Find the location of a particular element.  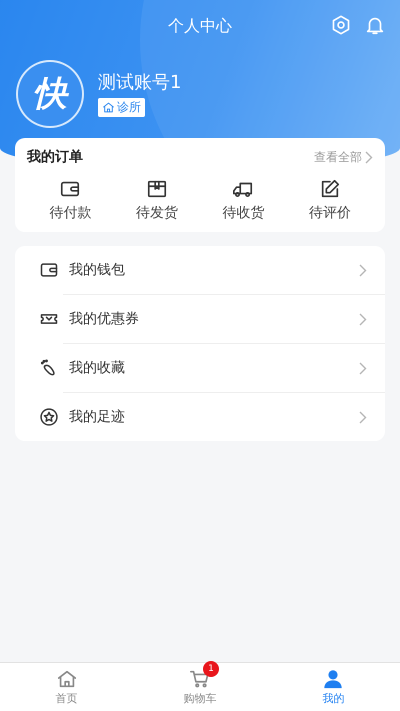

count-badge: 1 is located at coordinates (210, 669).